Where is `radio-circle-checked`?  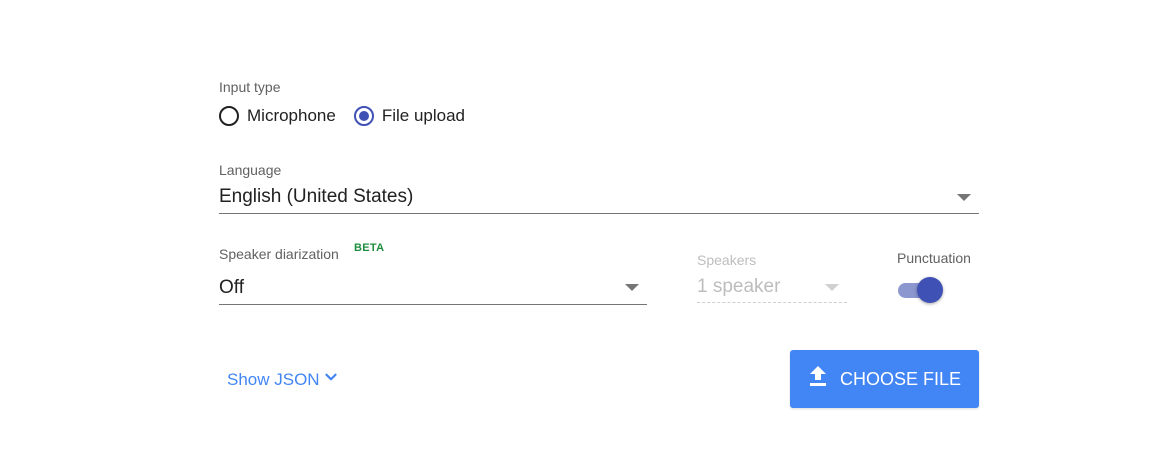
radio-circle-checked is located at coordinates (363, 116).